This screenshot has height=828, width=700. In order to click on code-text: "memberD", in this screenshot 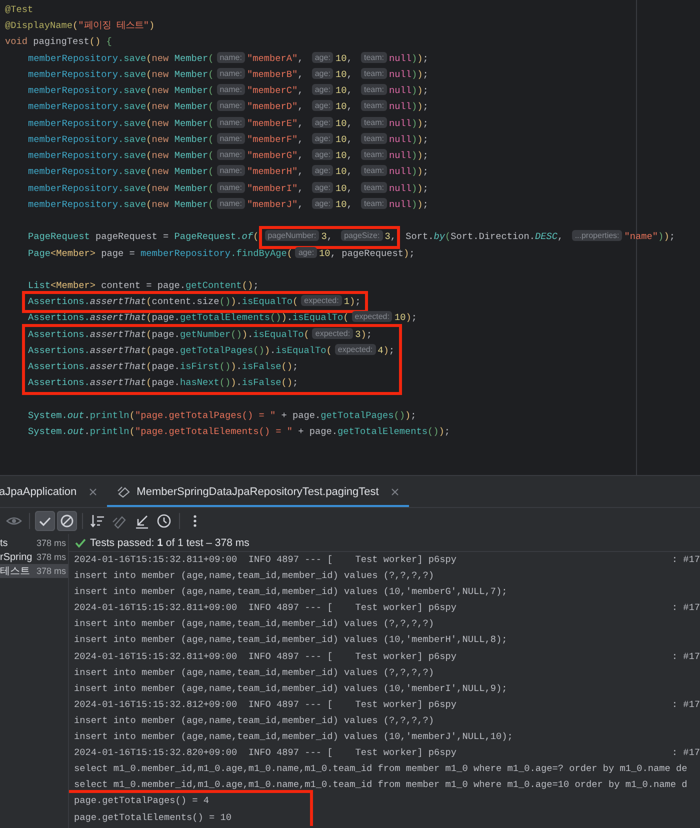, I will do `click(275, 106)`.